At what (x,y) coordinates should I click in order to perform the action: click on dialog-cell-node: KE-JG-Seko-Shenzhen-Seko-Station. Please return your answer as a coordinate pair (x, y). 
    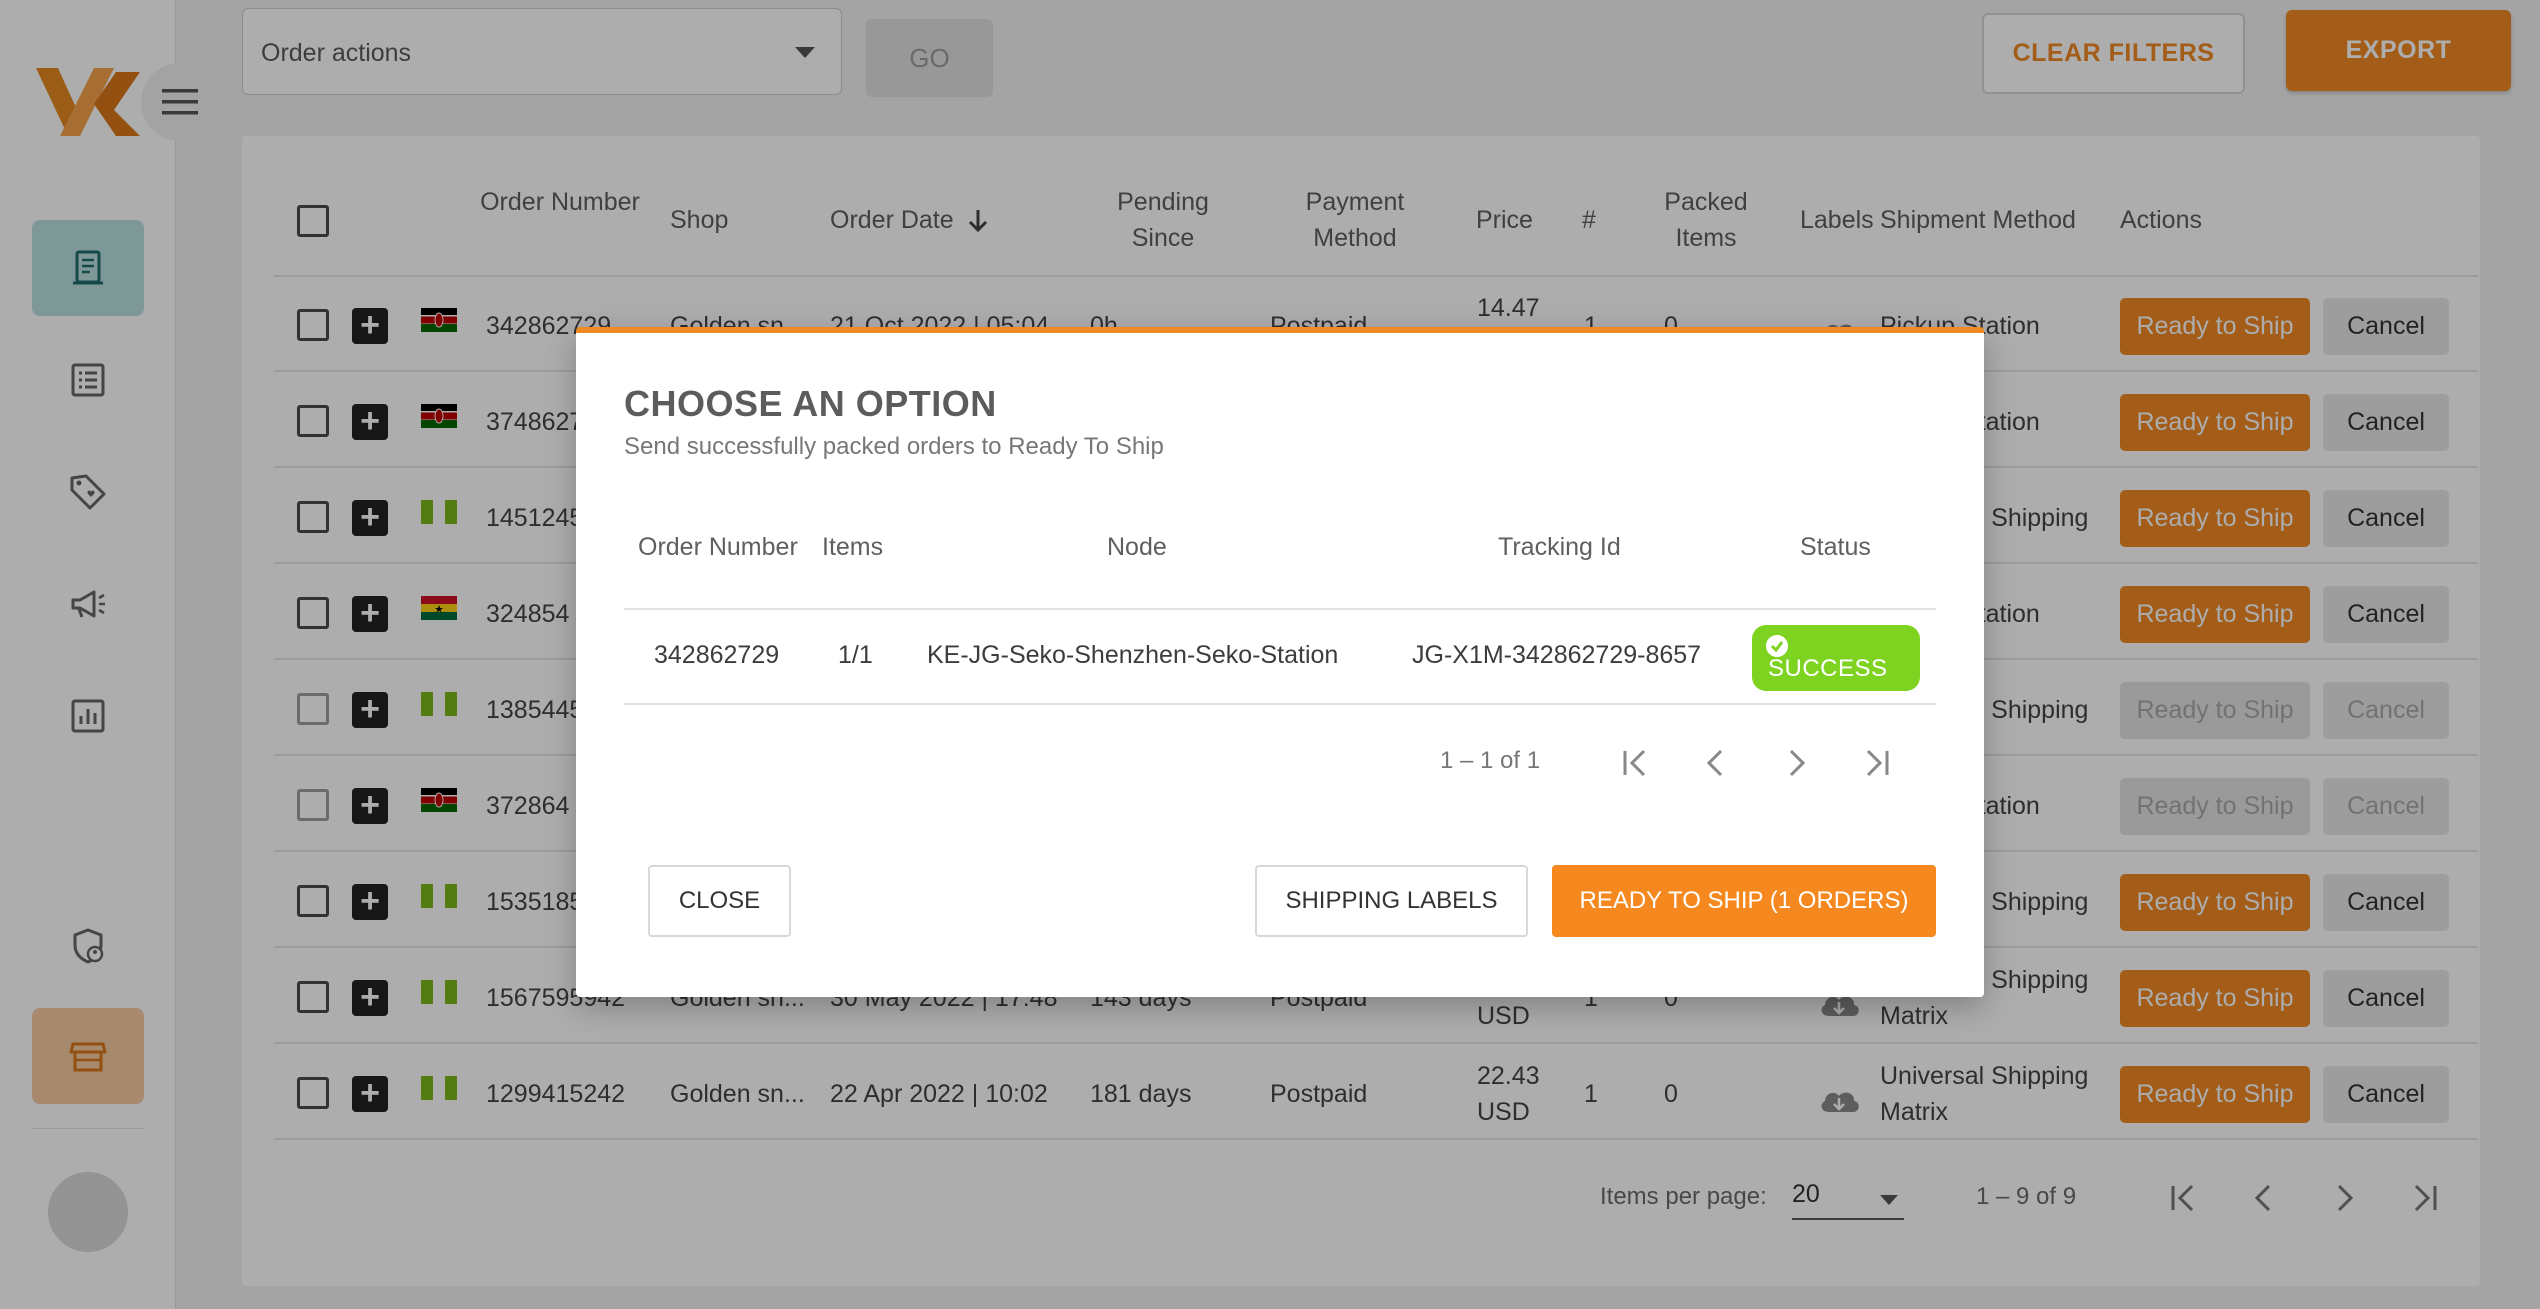
    Looking at the image, I should click on (1133, 655).